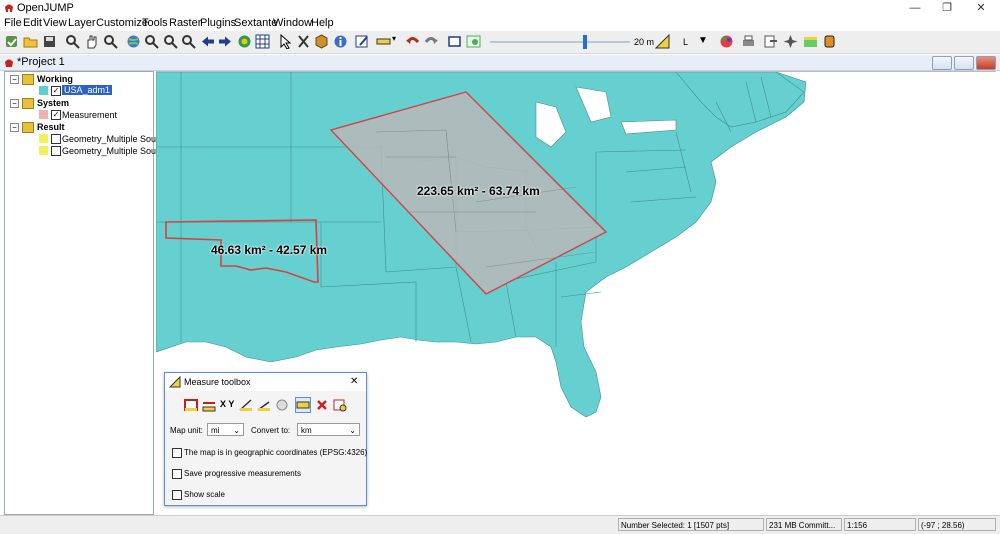 The height and width of the screenshot is (534, 1000). I want to click on result-expander: −, so click(14, 127).